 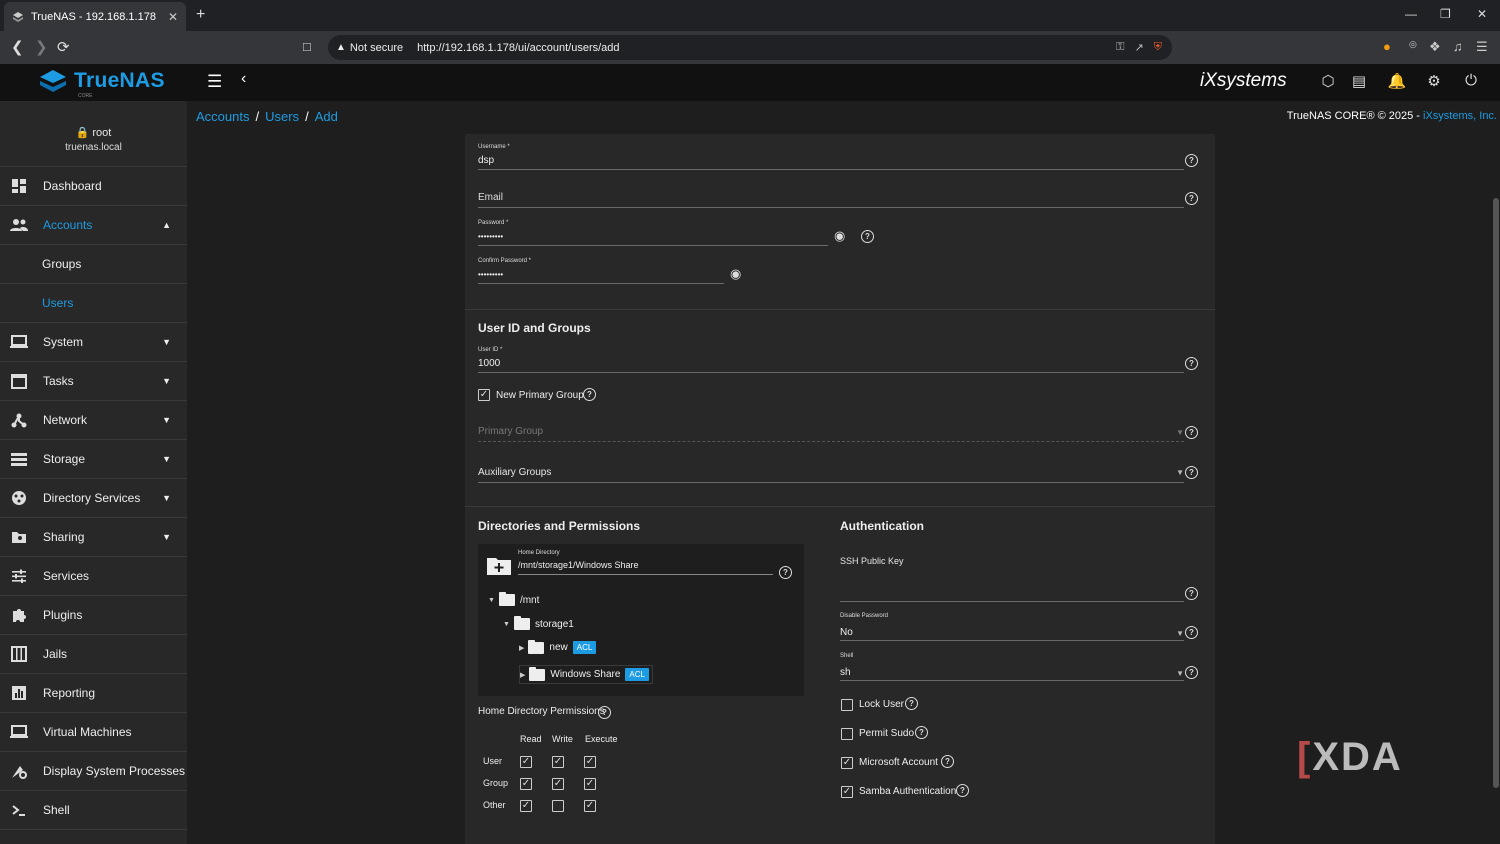 I want to click on new-primary-group-checkbox: ✓, so click(x=484, y=395).